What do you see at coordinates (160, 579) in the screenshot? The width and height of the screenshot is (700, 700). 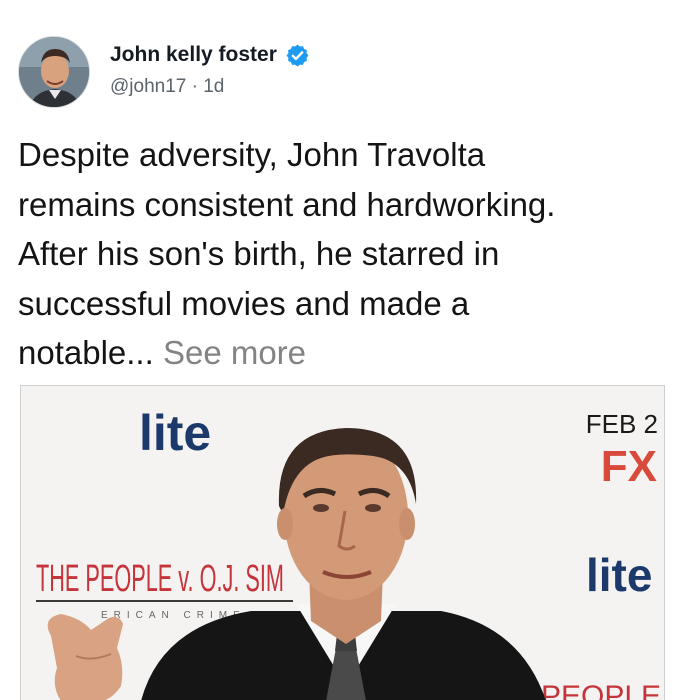 I see `backdrop-title: THE PEOPLE v. O.J. SIM` at bounding box center [160, 579].